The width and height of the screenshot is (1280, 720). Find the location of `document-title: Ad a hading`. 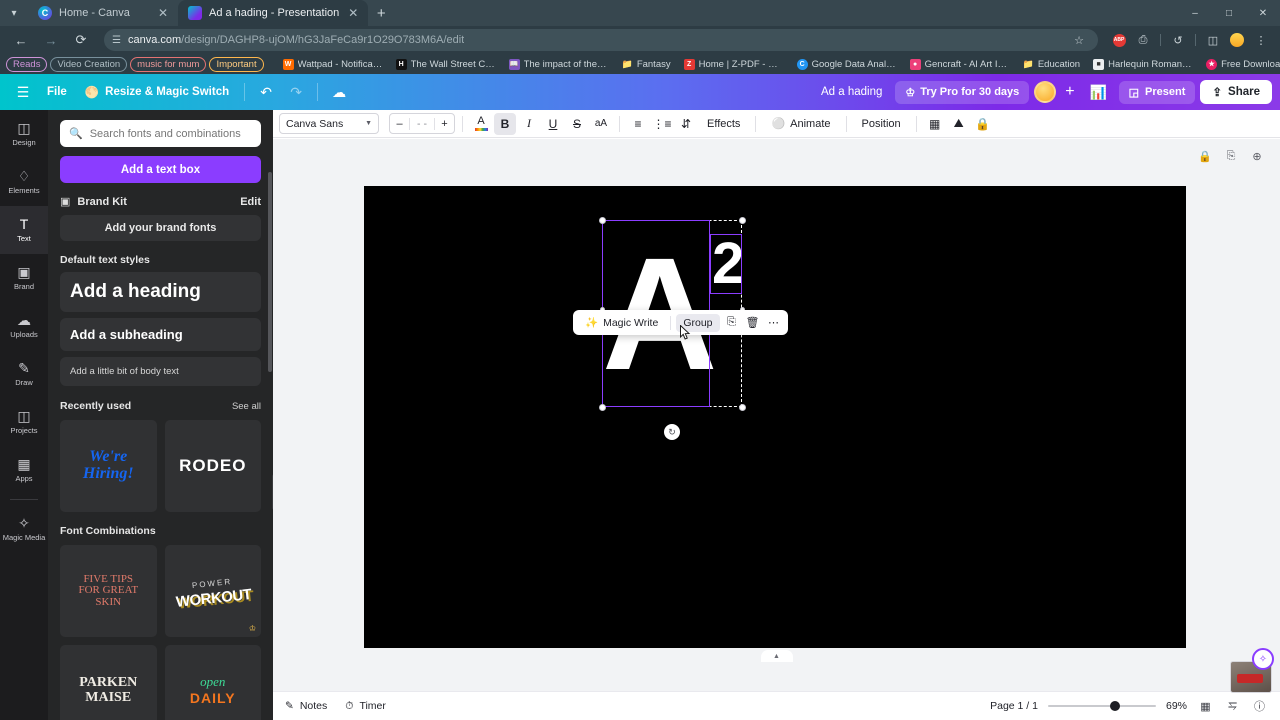

document-title: Ad a hading is located at coordinates (851, 92).